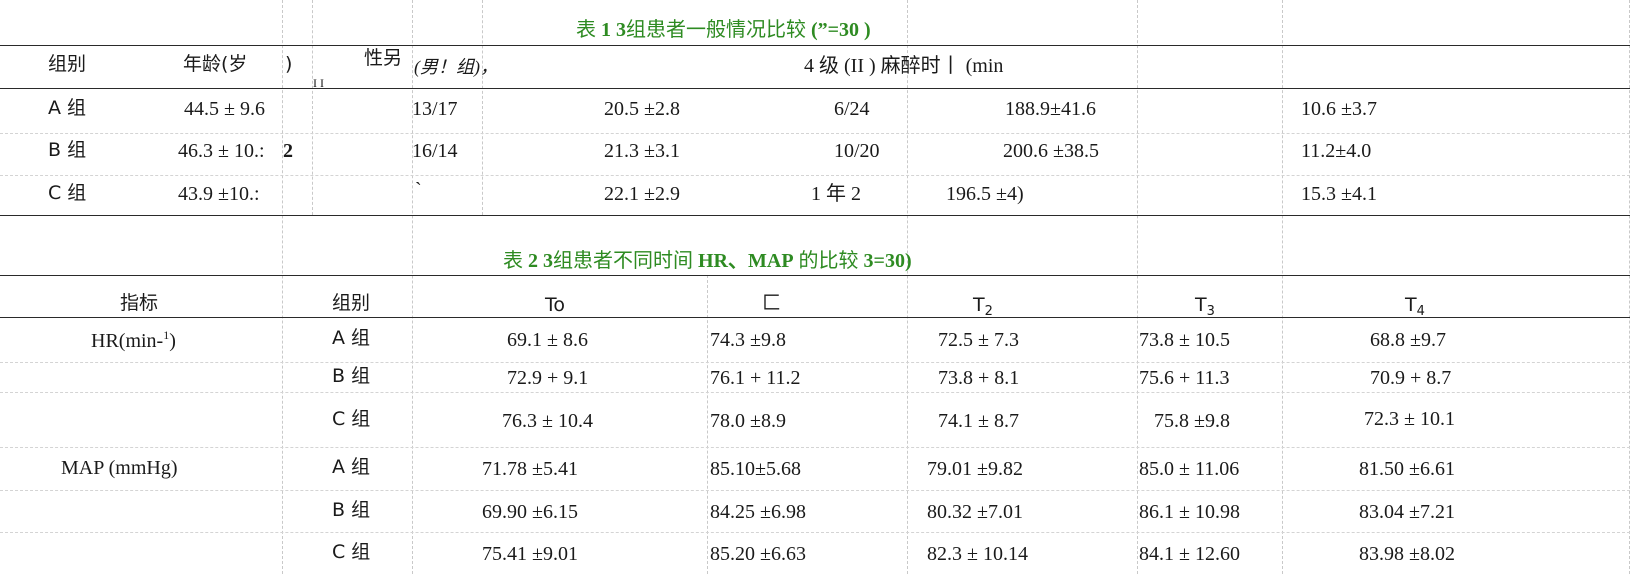  Describe the element at coordinates (748, 340) in the screenshot. I see `hr-row-a-t1: 74.3 ±9.8` at that location.